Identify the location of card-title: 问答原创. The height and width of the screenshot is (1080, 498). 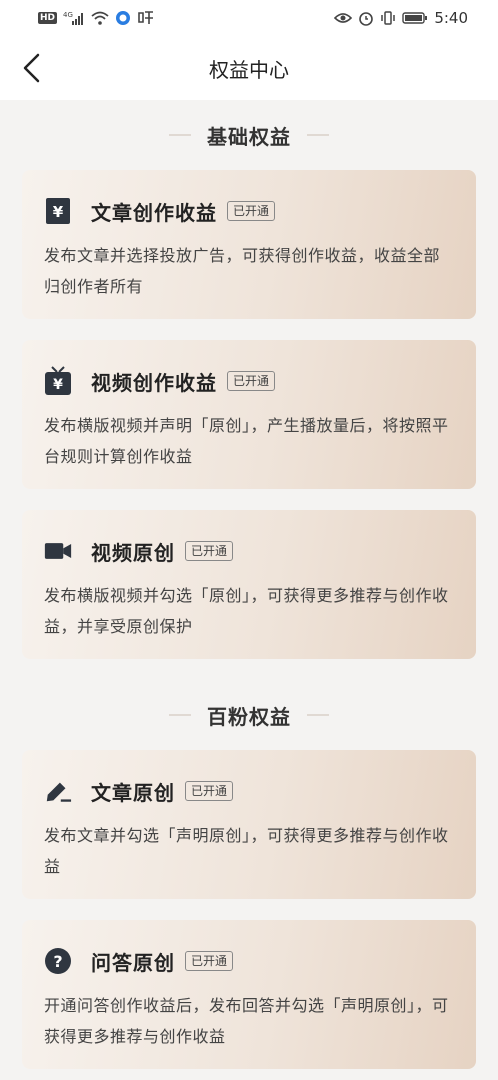
(133, 962).